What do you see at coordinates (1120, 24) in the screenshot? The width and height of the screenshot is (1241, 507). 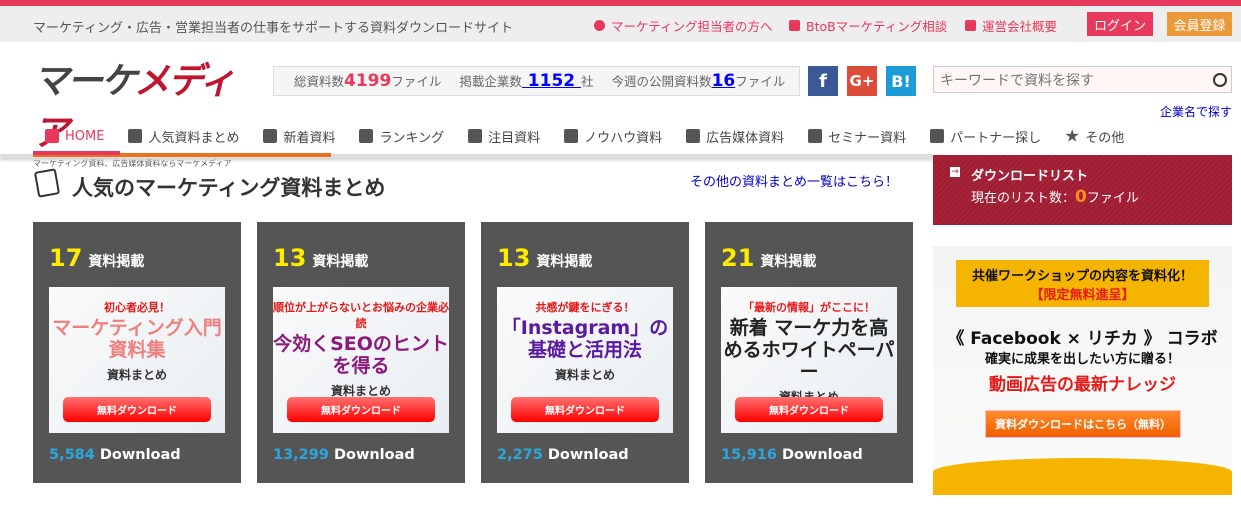 I see `login-button: ログイン` at bounding box center [1120, 24].